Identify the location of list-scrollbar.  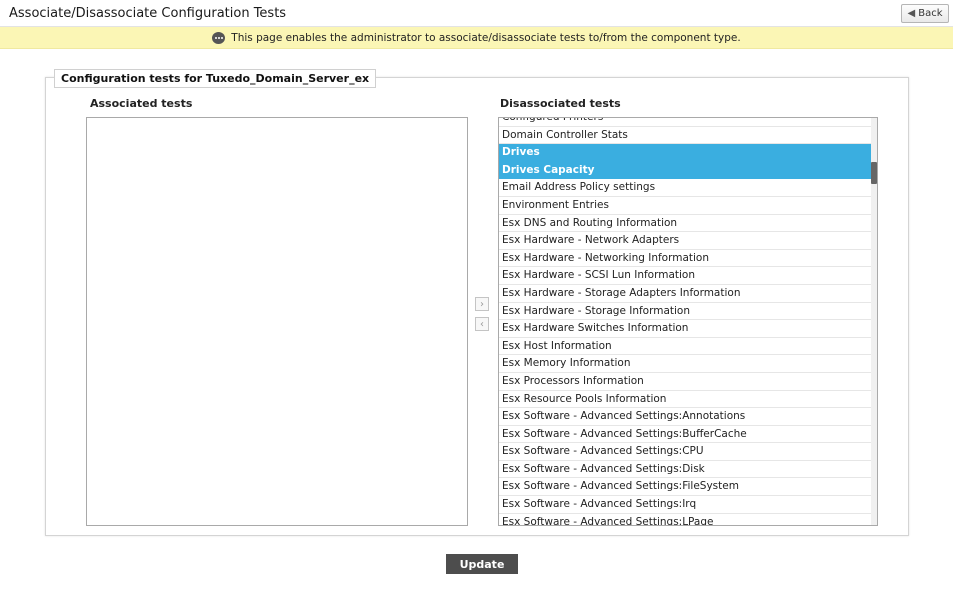
(874, 321).